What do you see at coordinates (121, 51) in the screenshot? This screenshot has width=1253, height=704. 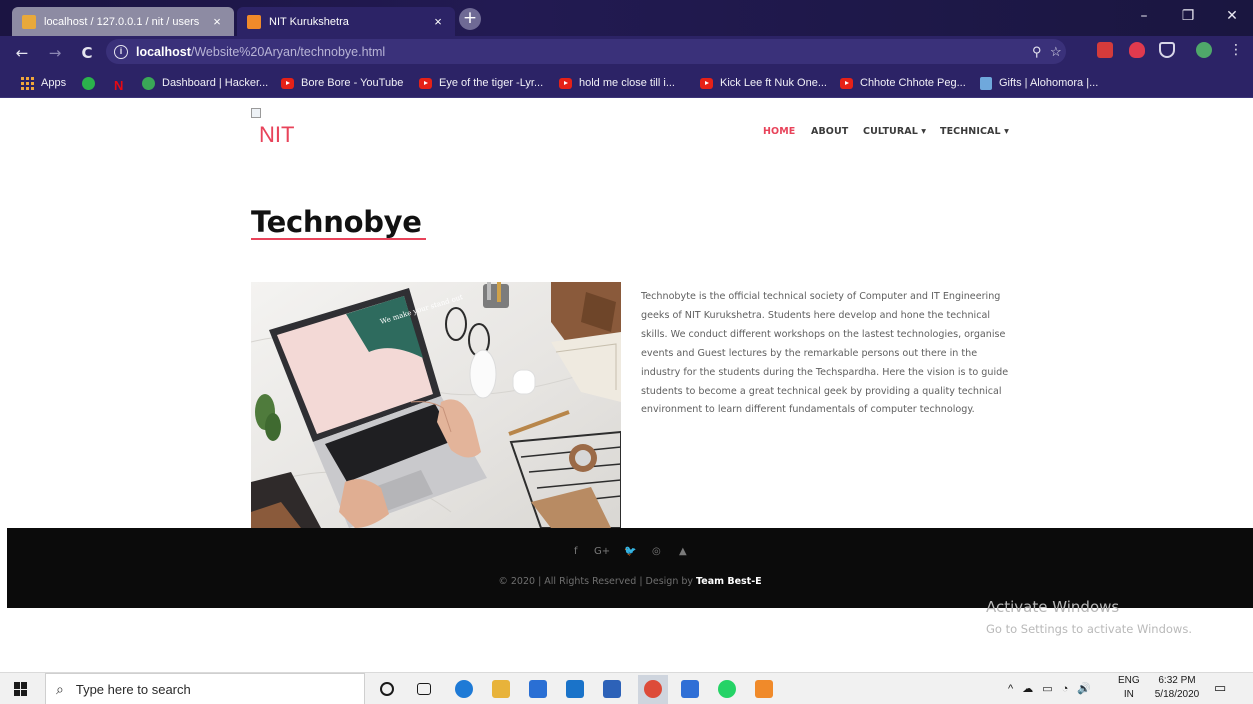 I see `info-icon: i` at bounding box center [121, 51].